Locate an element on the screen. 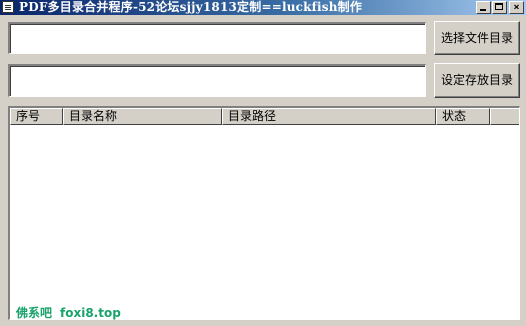  source-directory-field is located at coordinates (217, 38).